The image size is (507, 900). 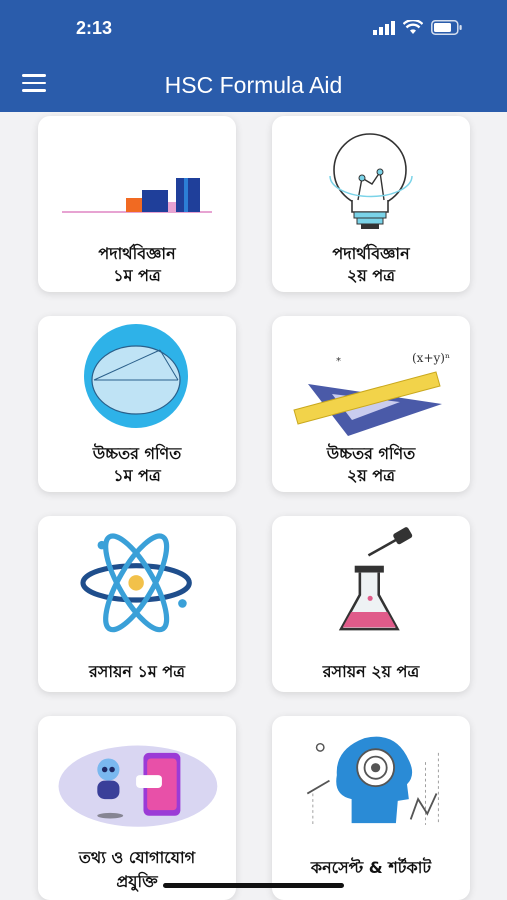 What do you see at coordinates (253, 28) in the screenshot?
I see `status-bar: 2:13` at bounding box center [253, 28].